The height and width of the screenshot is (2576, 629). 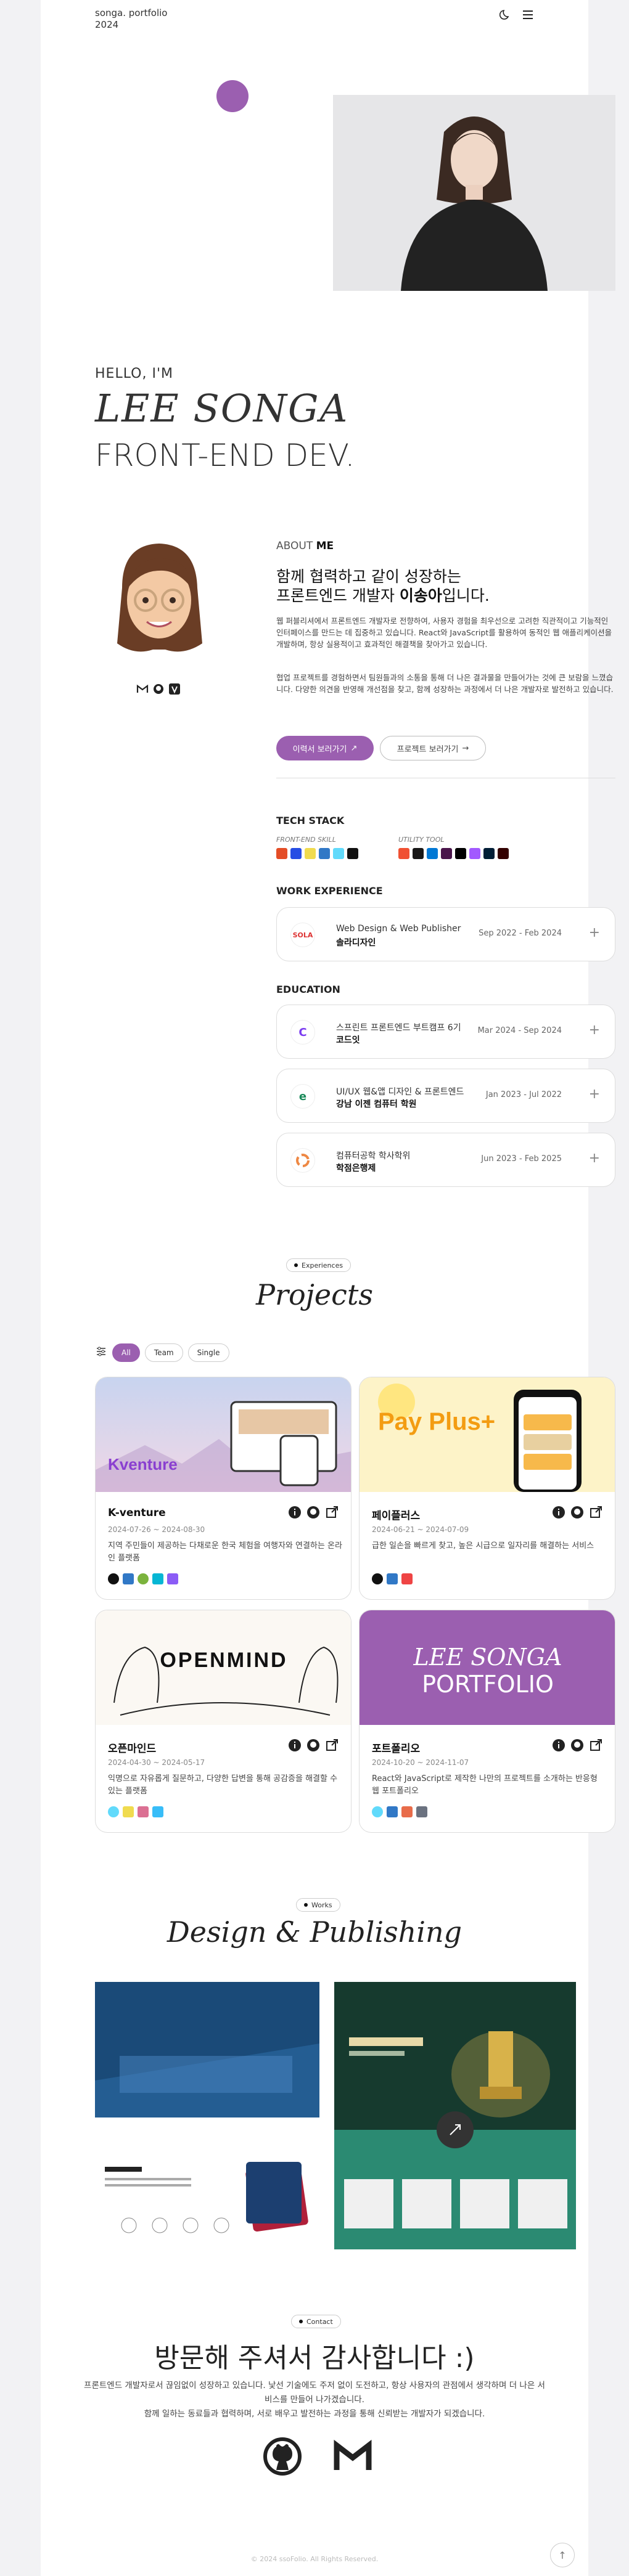 I want to click on project-title: K-venture, so click(x=137, y=1513).